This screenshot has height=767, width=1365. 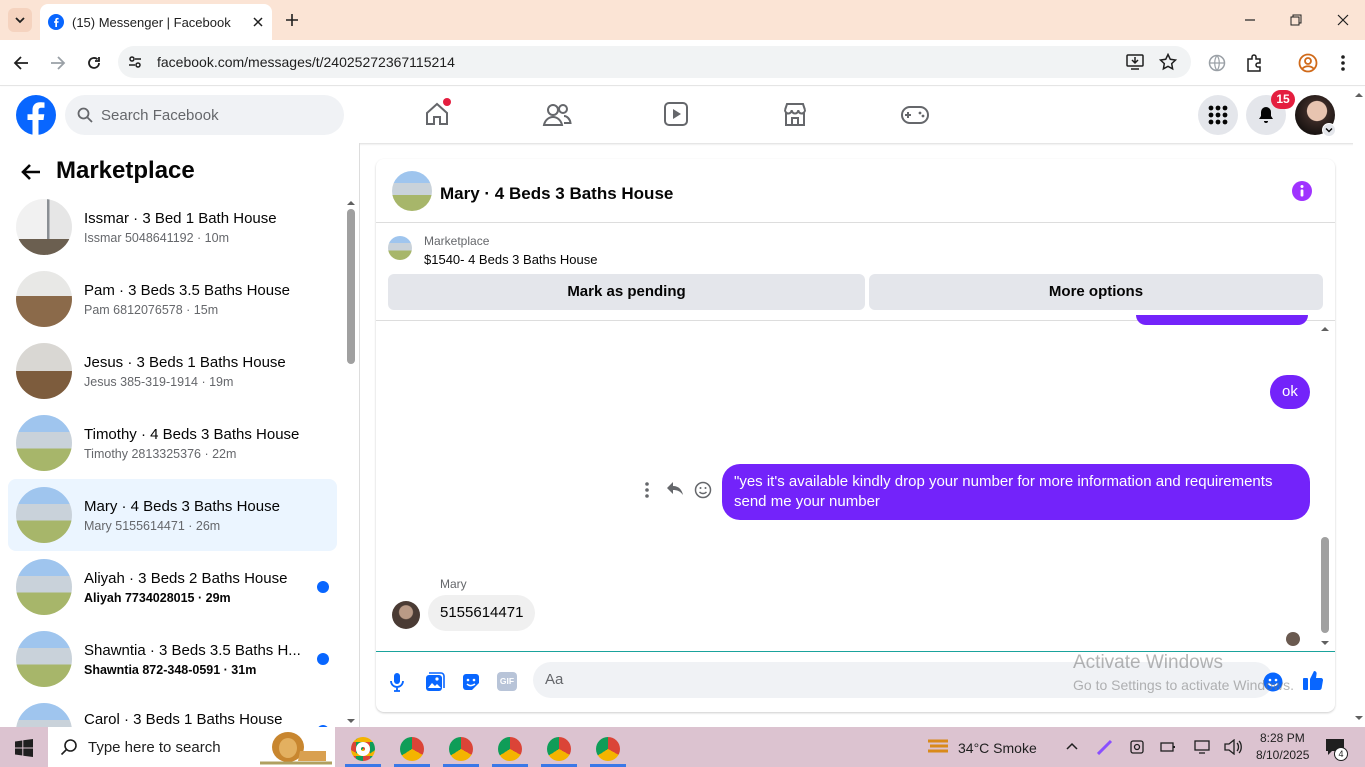 I want to click on conversation-name: Carol · 3 Beds 1 Baths House, so click(x=183, y=719).